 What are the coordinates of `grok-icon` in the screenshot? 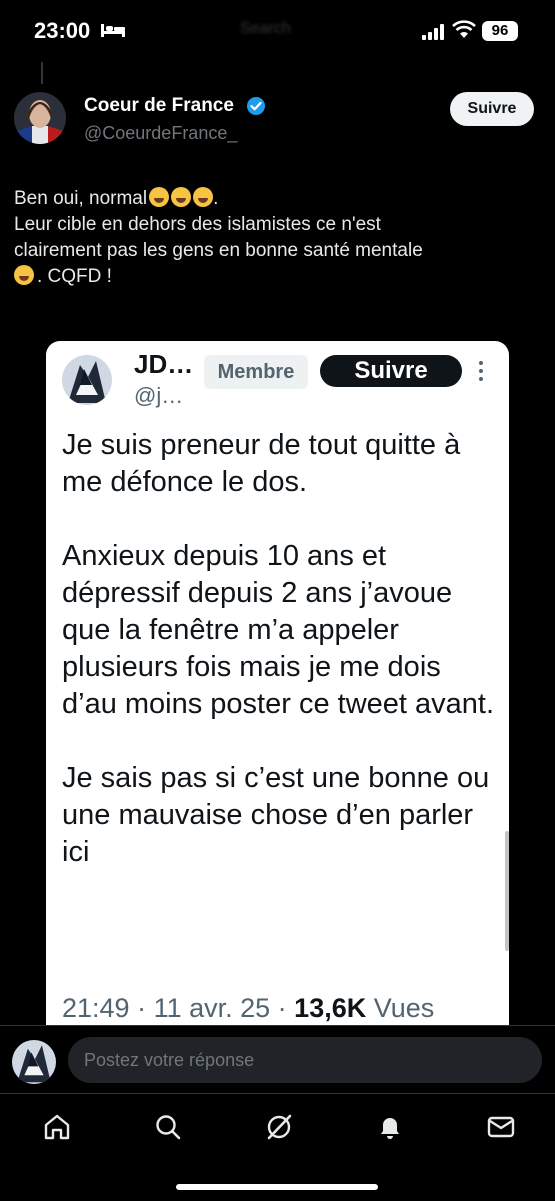 It's located at (279, 1127).